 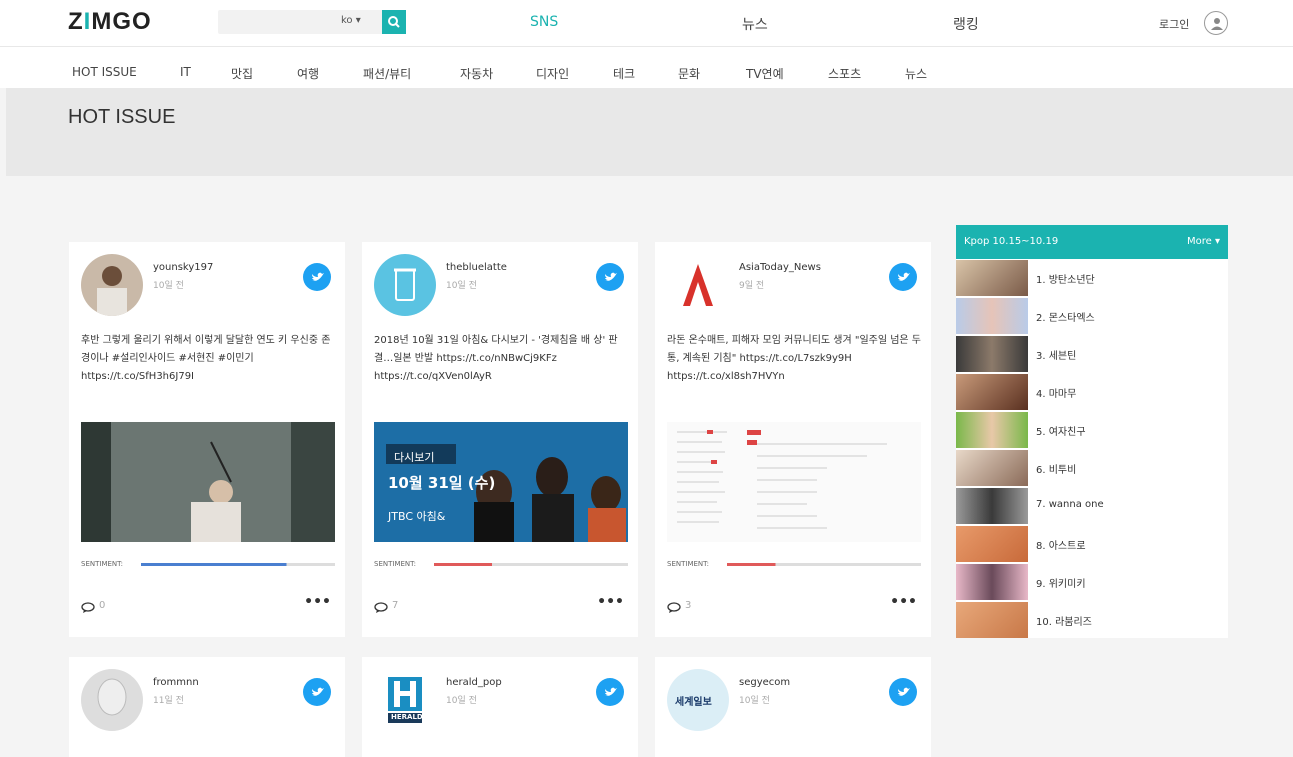 I want to click on ranking-item: 5. 여자친구, so click(x=1092, y=430).